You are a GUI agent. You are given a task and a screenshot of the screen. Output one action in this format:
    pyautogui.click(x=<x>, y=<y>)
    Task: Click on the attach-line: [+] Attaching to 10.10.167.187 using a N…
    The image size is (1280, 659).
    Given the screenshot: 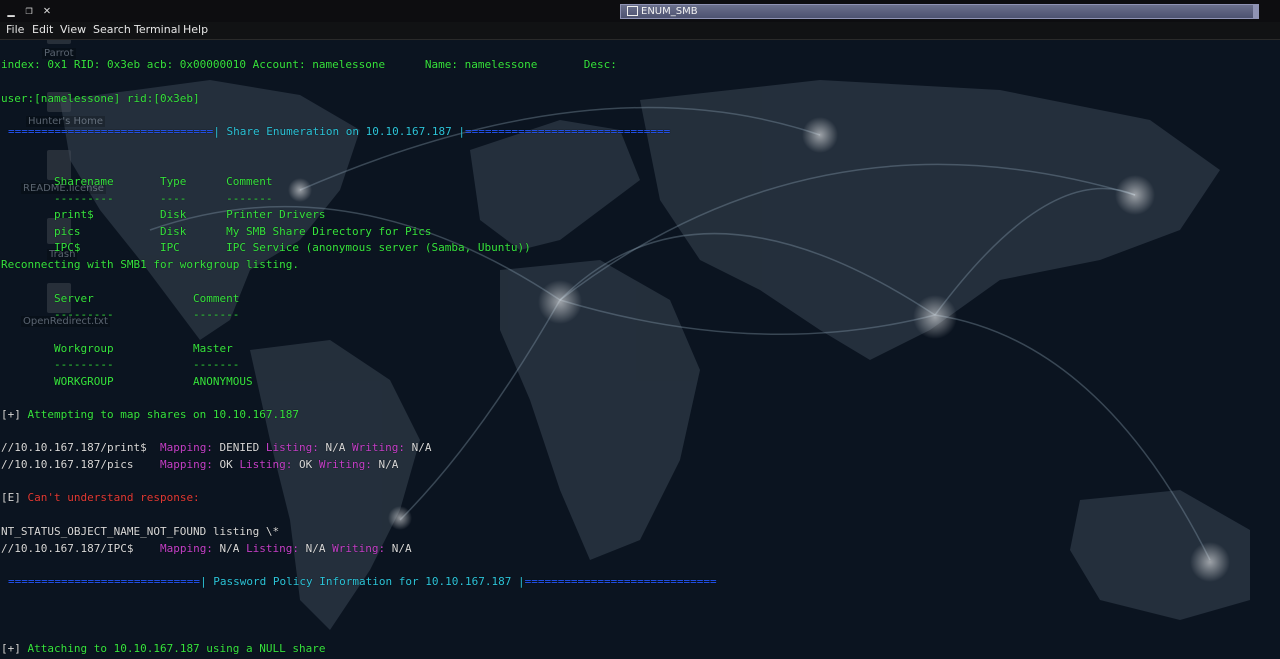 What is the action you would take?
    pyautogui.click(x=163, y=648)
    